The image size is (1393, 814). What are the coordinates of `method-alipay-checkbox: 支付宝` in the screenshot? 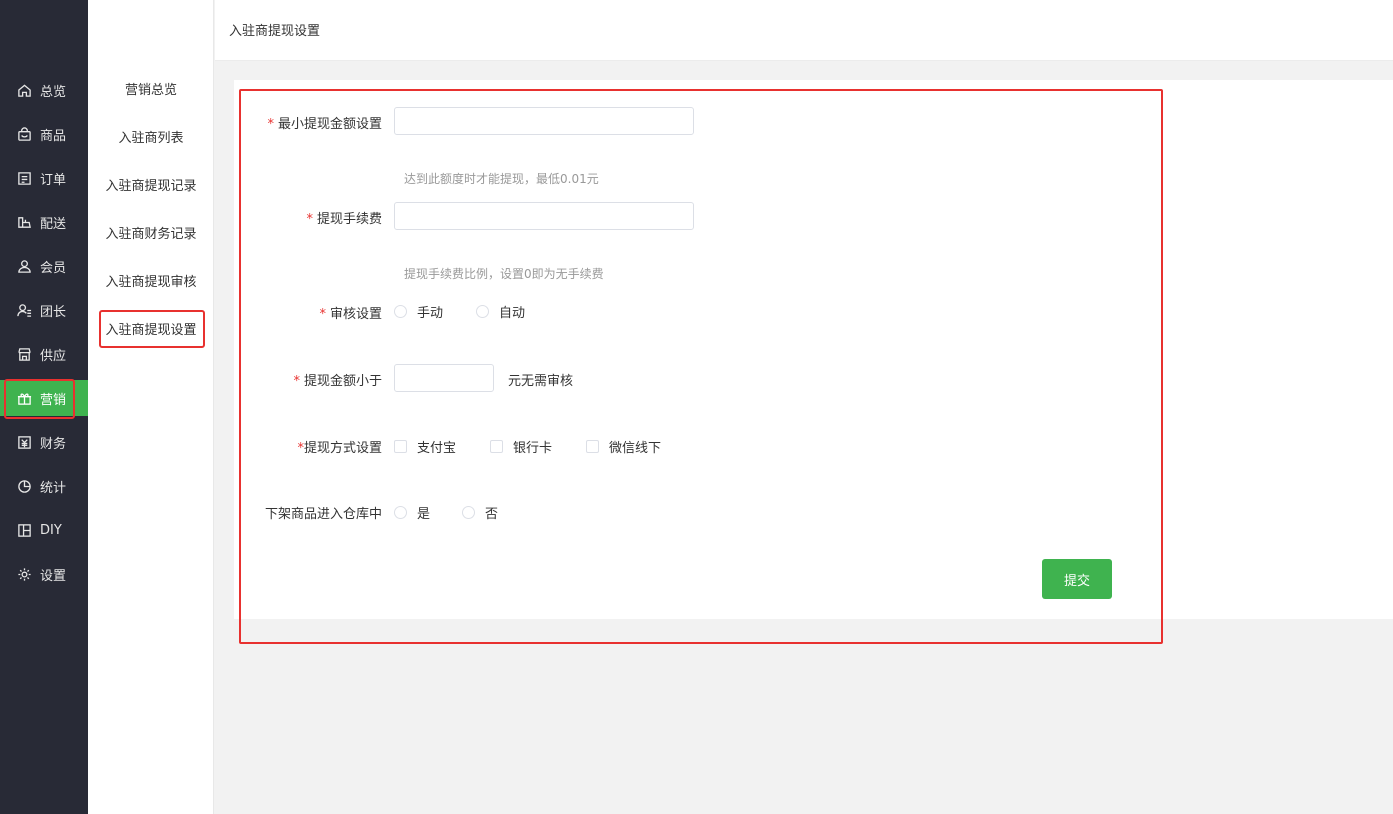 It's located at (425, 446).